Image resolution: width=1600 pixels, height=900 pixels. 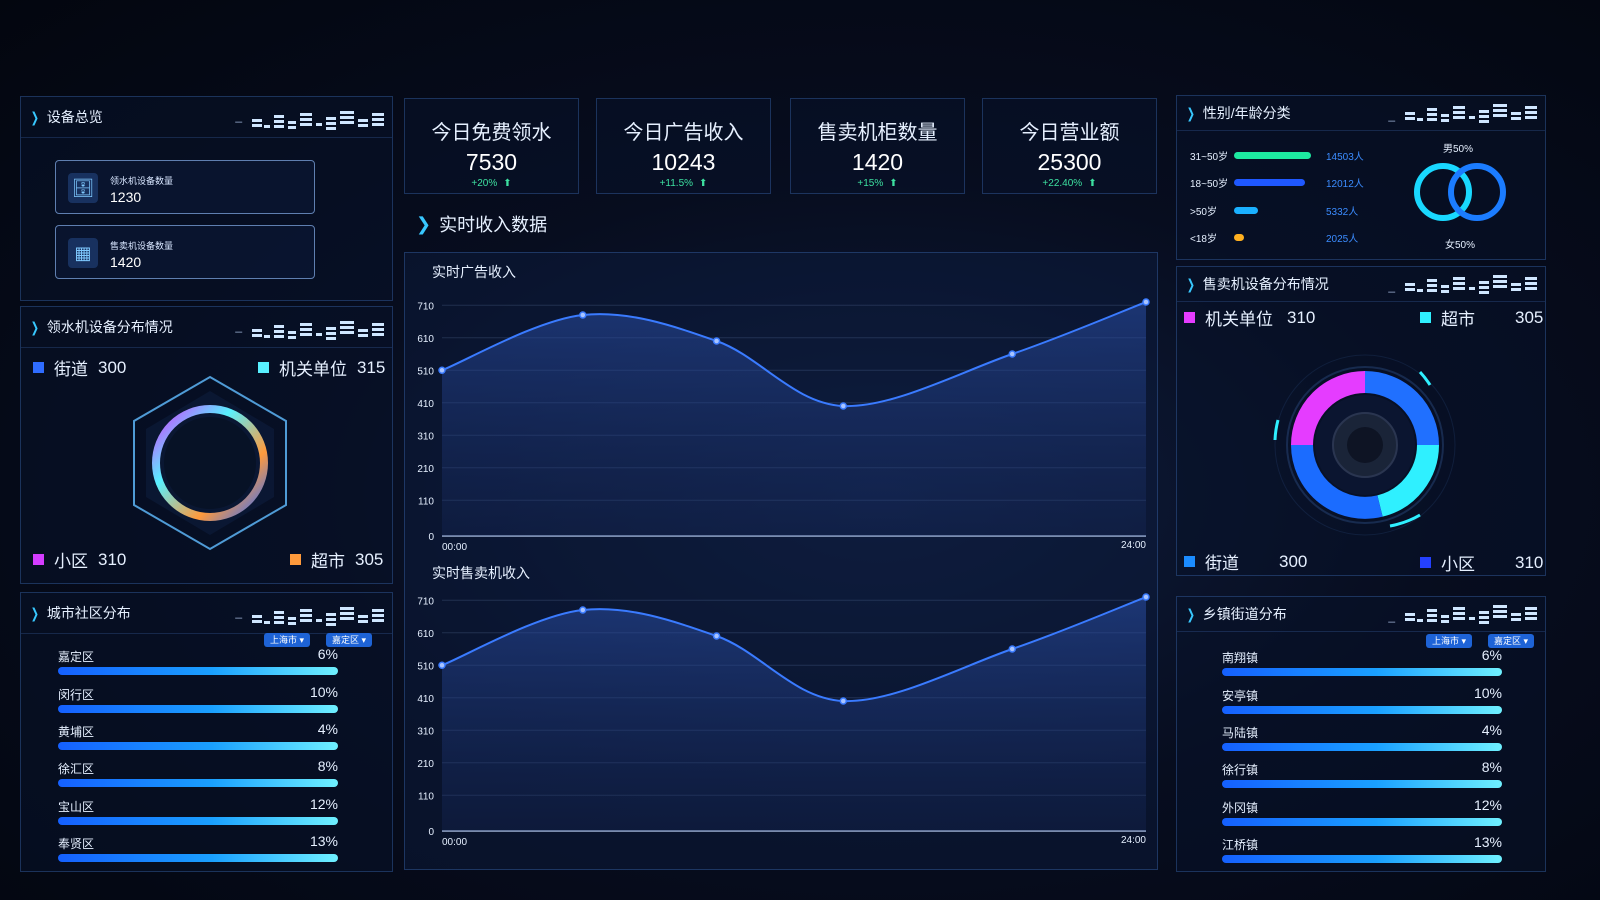 I want to click on realtime-section-title: ❯ 实时收入数据, so click(x=482, y=224).